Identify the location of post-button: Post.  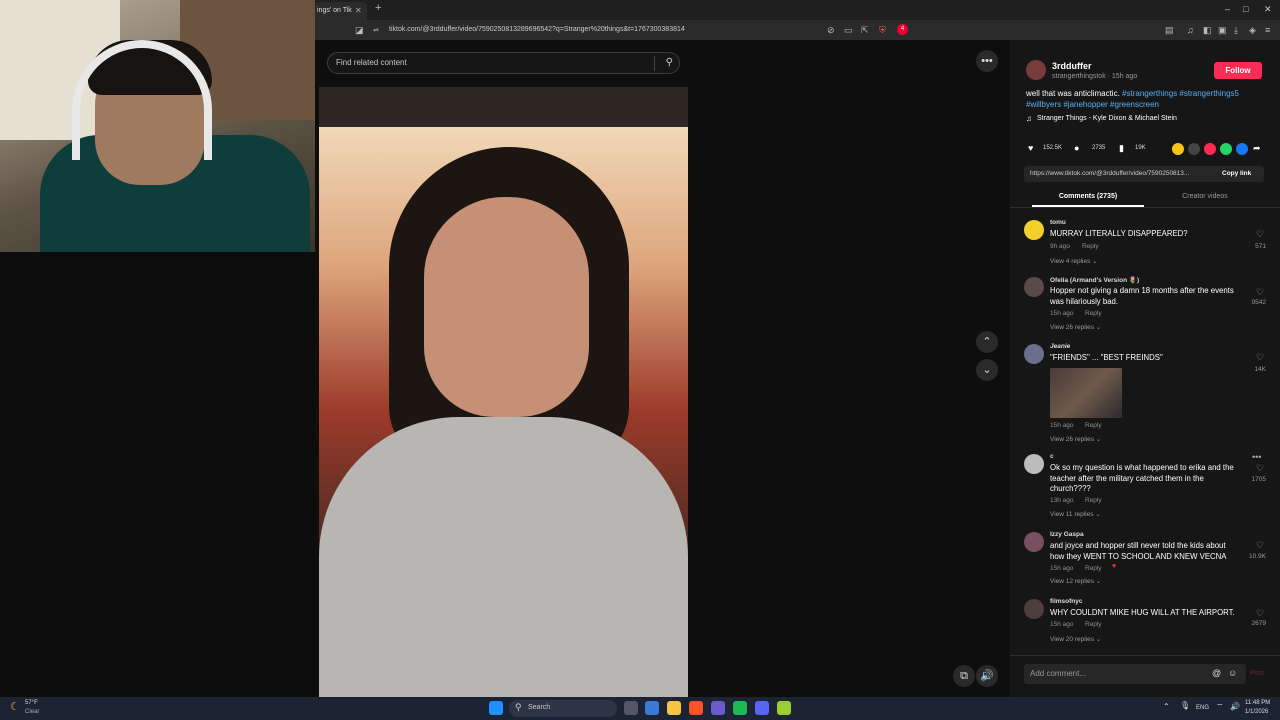
(1257, 673).